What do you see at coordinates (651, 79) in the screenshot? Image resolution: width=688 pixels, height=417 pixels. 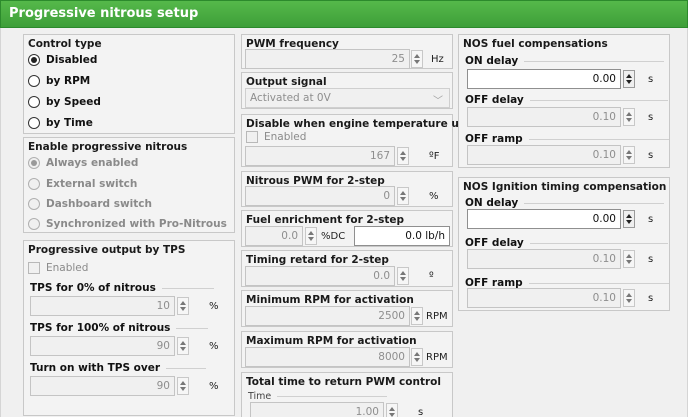 I see `fuel-on-delay-unit: s` at bounding box center [651, 79].